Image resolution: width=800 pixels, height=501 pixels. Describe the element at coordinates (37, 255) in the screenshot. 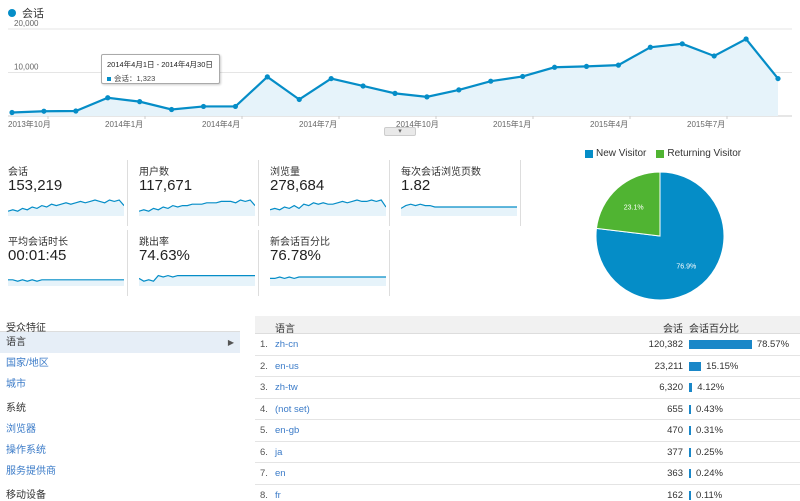

I see `metric-value: 00:01:45` at that location.